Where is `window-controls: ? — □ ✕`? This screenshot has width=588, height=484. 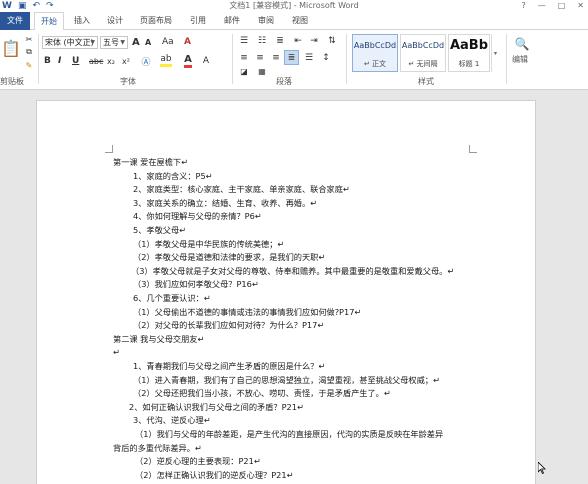
window-controls: ? — □ ✕ is located at coordinates (552, 6).